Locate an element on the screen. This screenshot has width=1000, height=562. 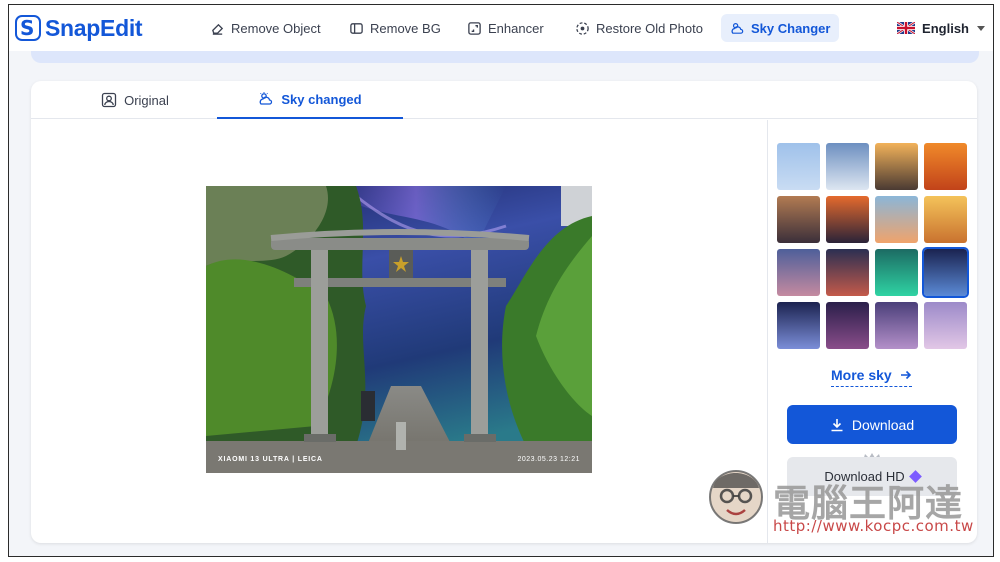
language-selector: English is located at coordinates (941, 28).